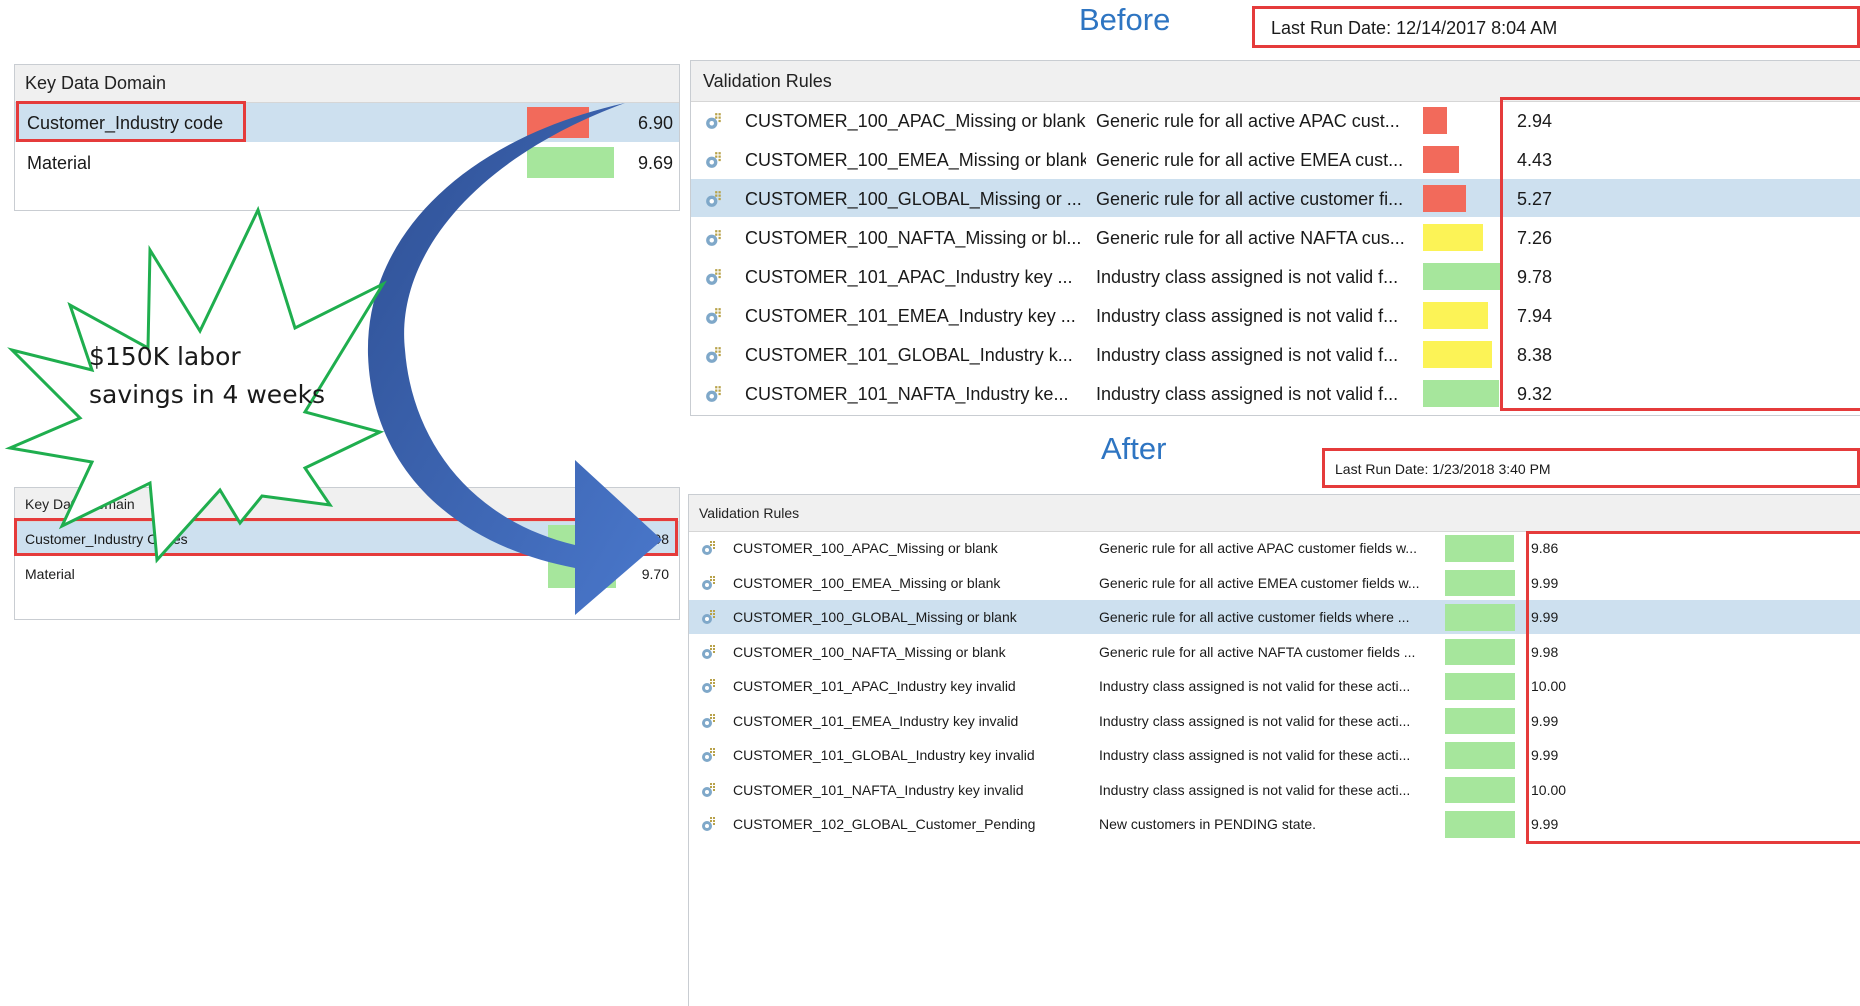 The width and height of the screenshot is (1860, 1006). Describe the element at coordinates (165, 356) in the screenshot. I see `savings-line-1: $150K labor` at that location.